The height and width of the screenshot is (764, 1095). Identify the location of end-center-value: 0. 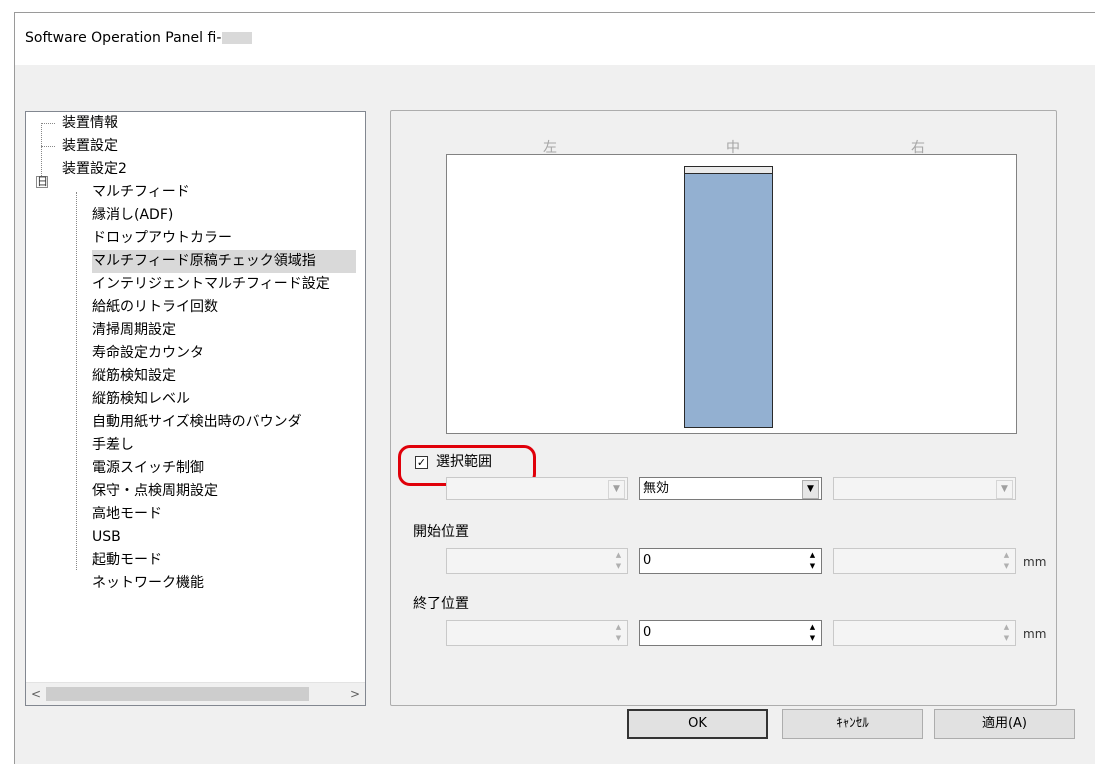
(647, 632).